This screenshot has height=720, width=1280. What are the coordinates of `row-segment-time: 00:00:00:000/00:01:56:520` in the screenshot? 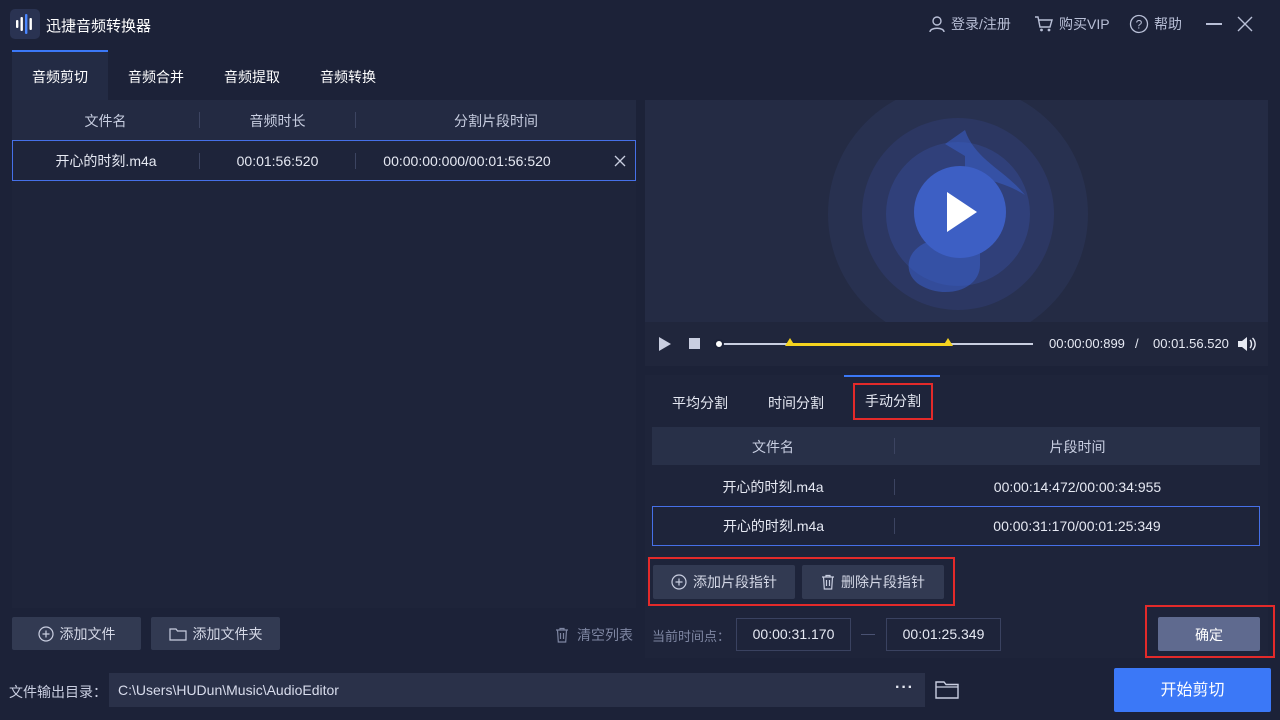 It's located at (467, 161).